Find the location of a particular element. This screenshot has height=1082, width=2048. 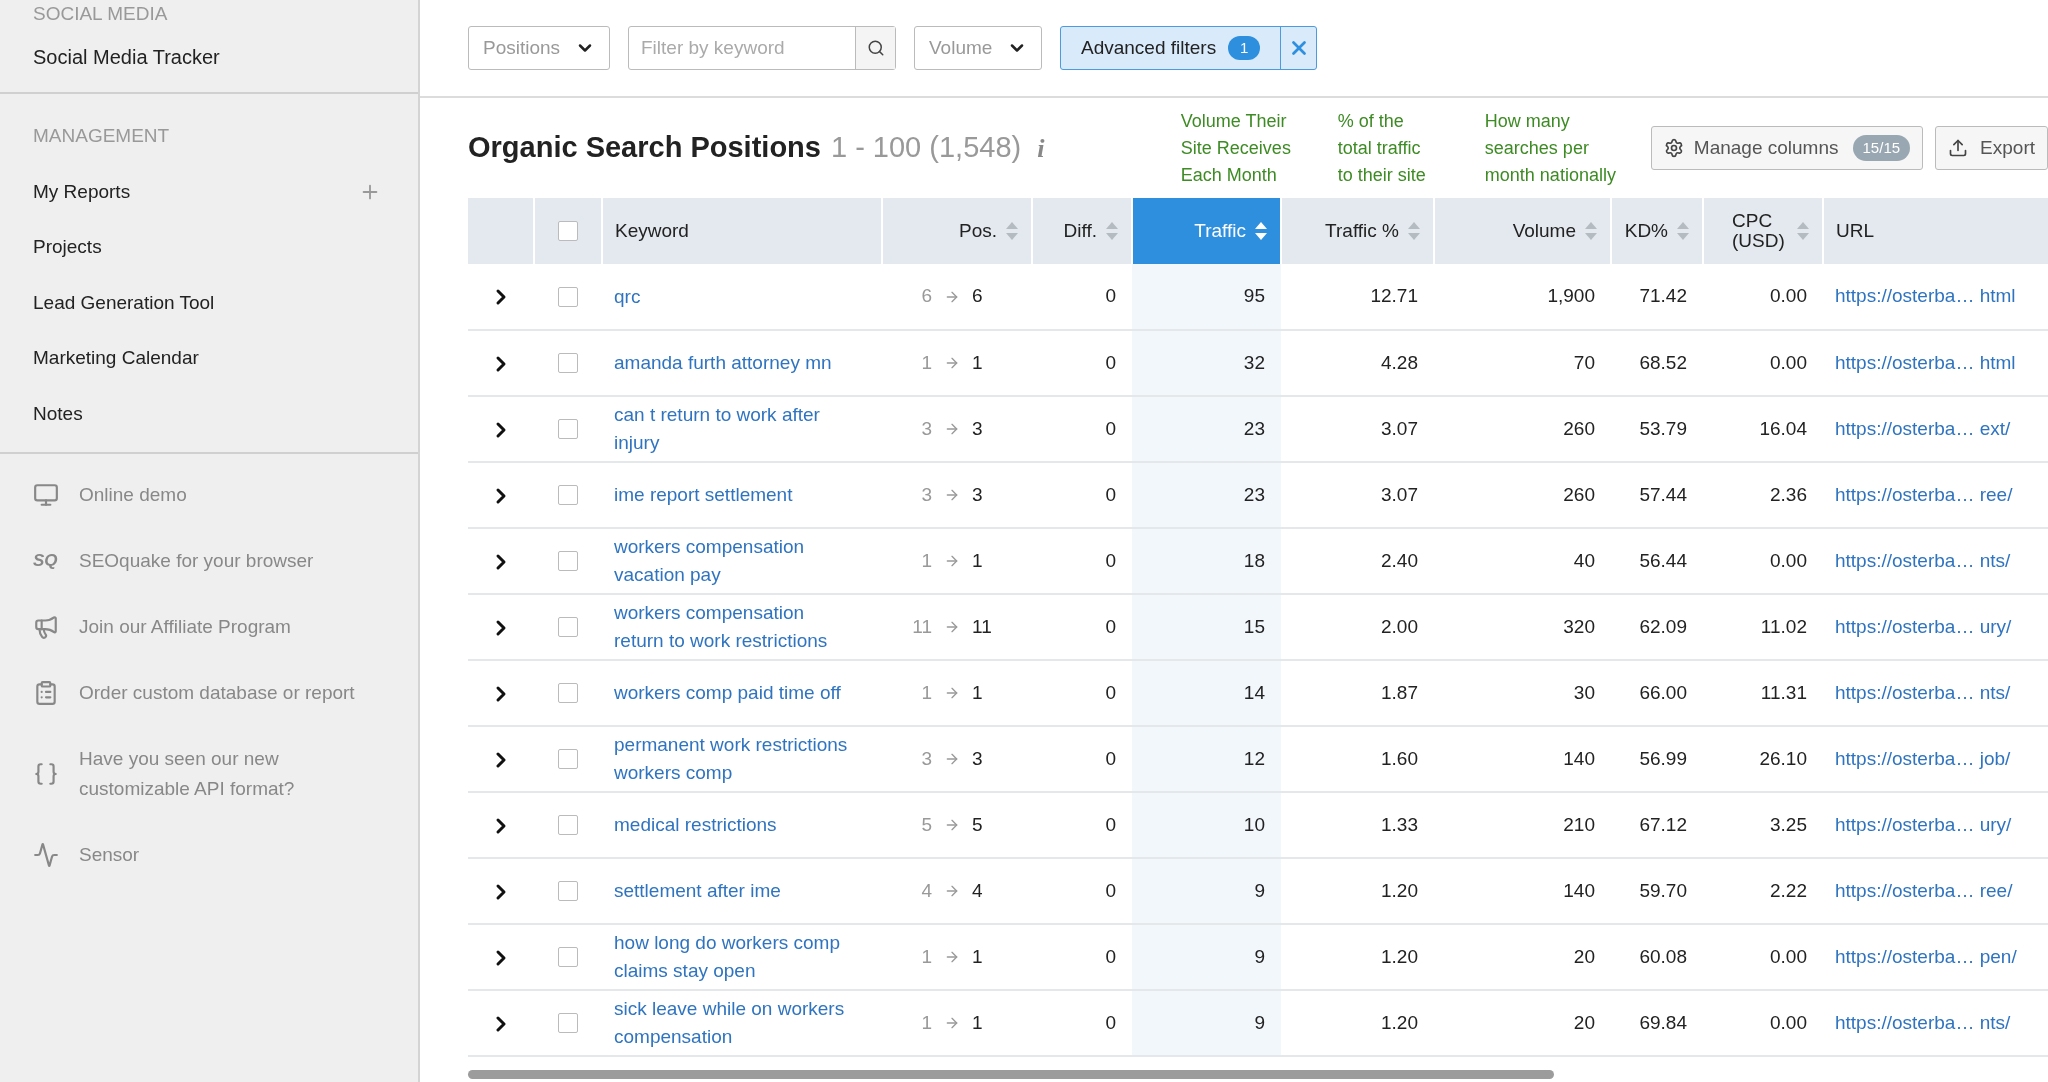

table-cell: 11.02 is located at coordinates (1783, 626).